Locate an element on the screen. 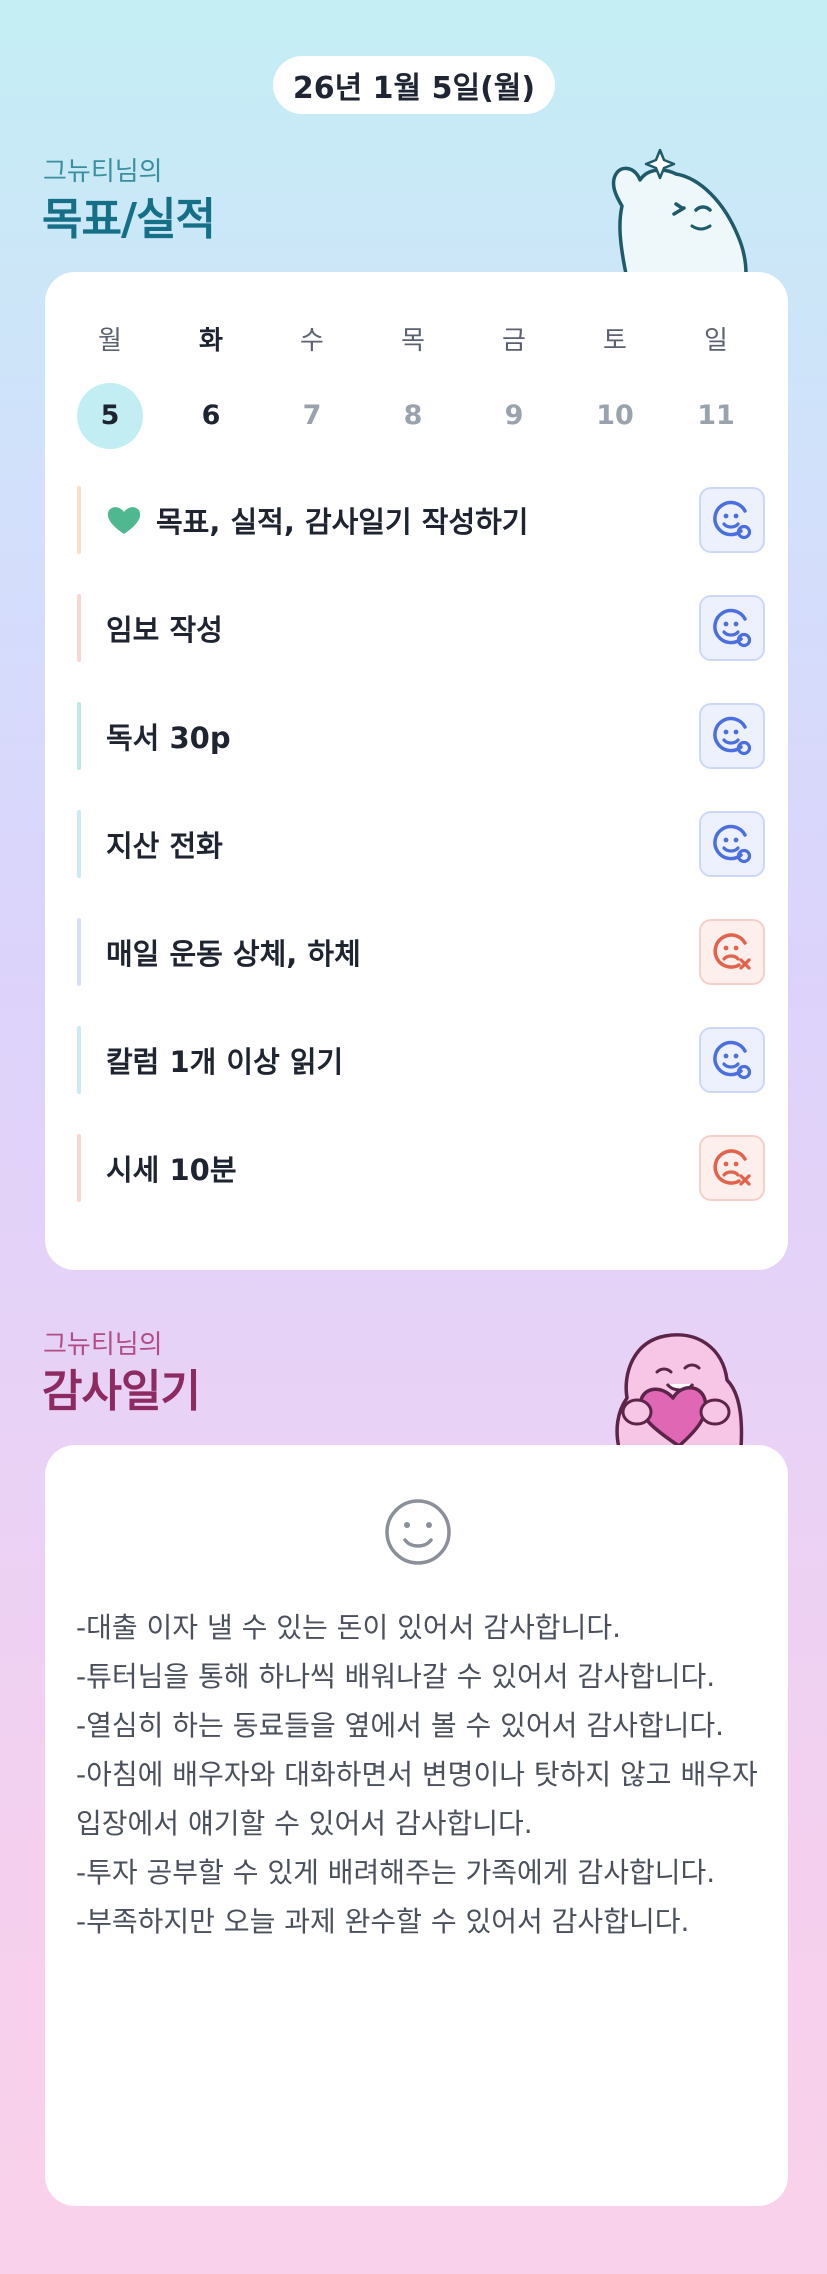  goal-label: 독서 30p is located at coordinates (168, 738).